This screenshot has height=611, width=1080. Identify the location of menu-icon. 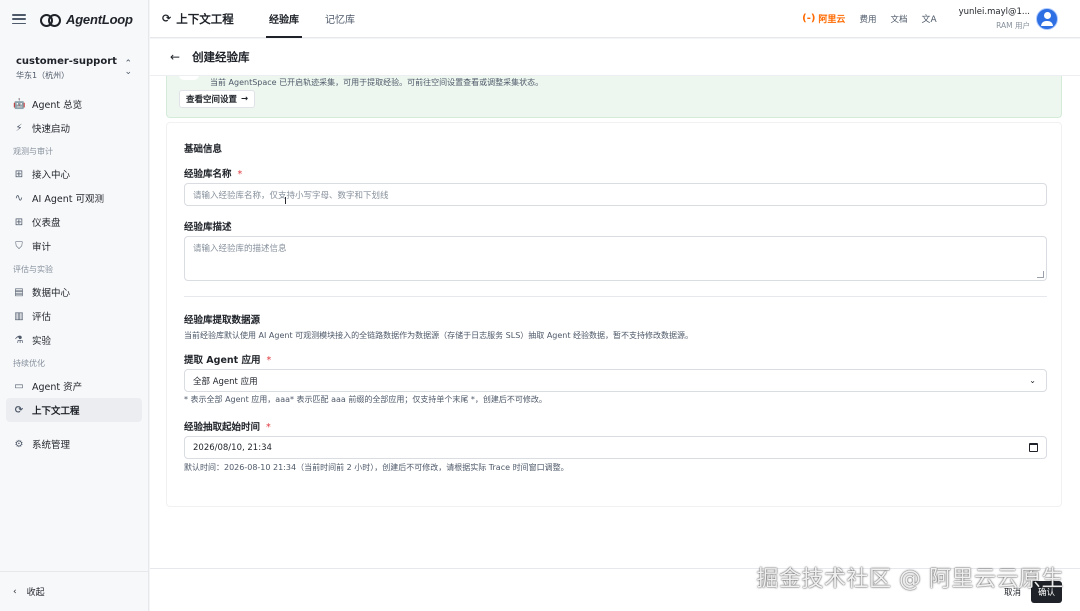
(19, 19).